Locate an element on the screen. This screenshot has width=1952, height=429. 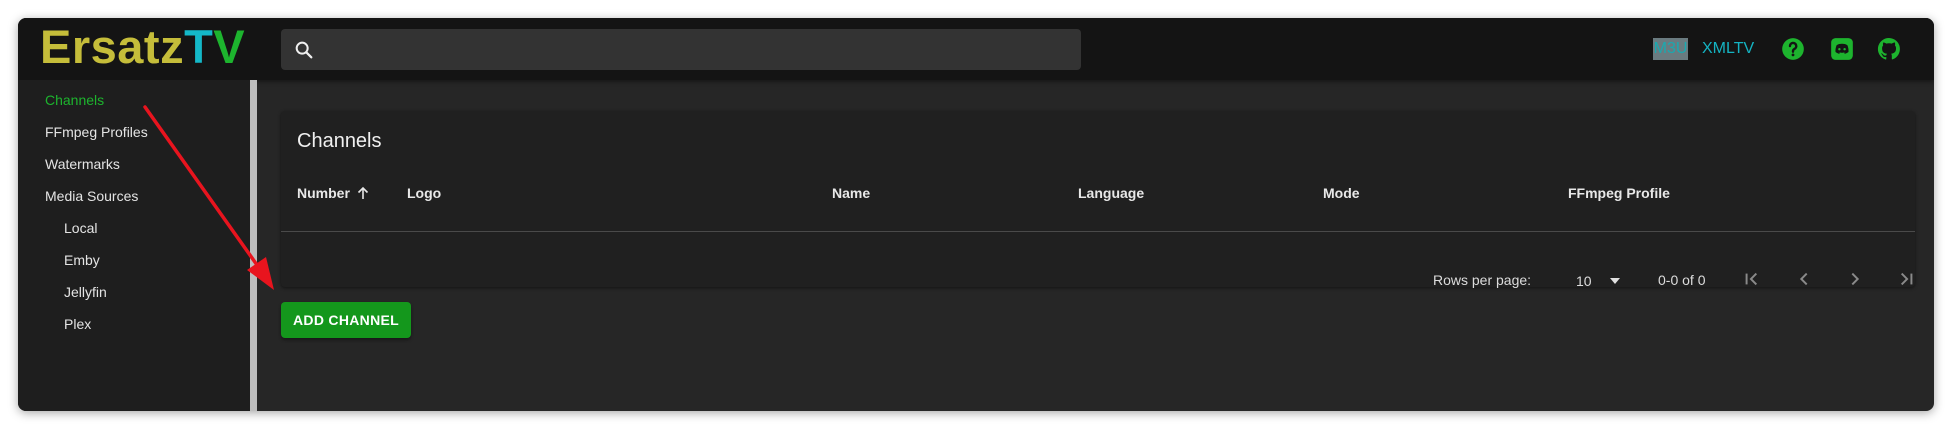
sidebar-item-plex: Plex is located at coordinates (77, 324).